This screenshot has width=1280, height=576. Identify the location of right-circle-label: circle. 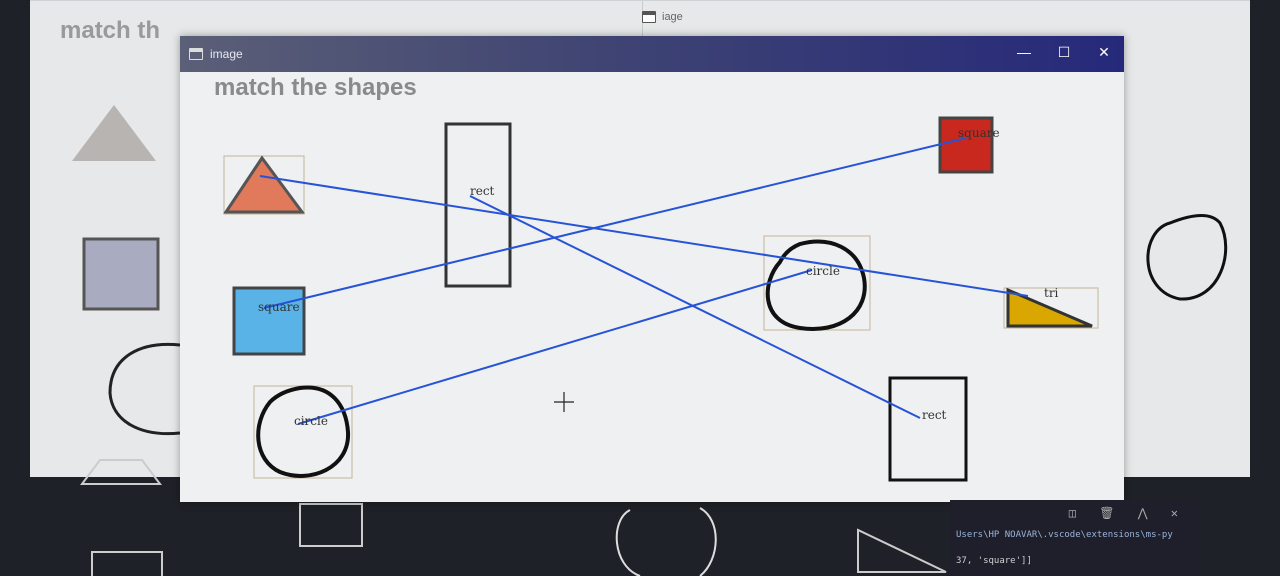
(823, 271).